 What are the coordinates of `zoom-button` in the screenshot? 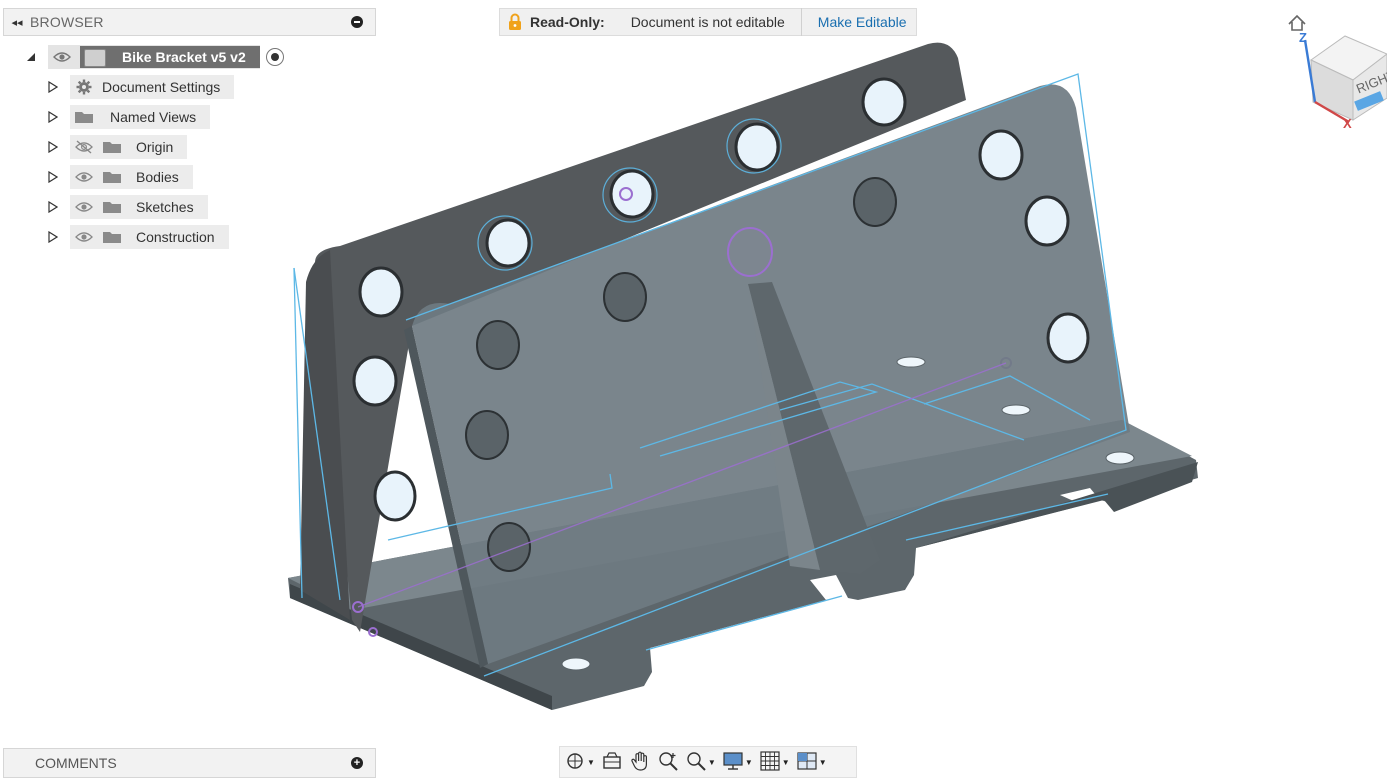 It's located at (668, 762).